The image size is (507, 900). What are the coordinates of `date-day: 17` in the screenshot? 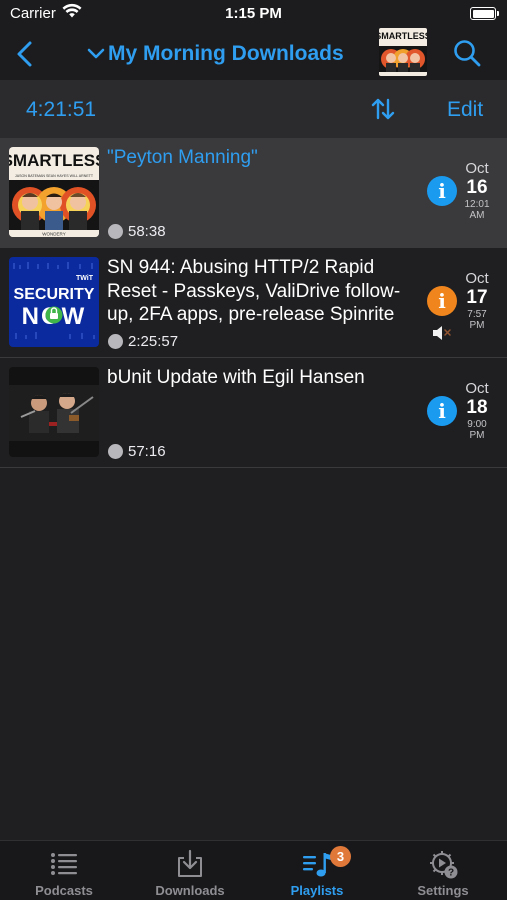 It's located at (477, 297).